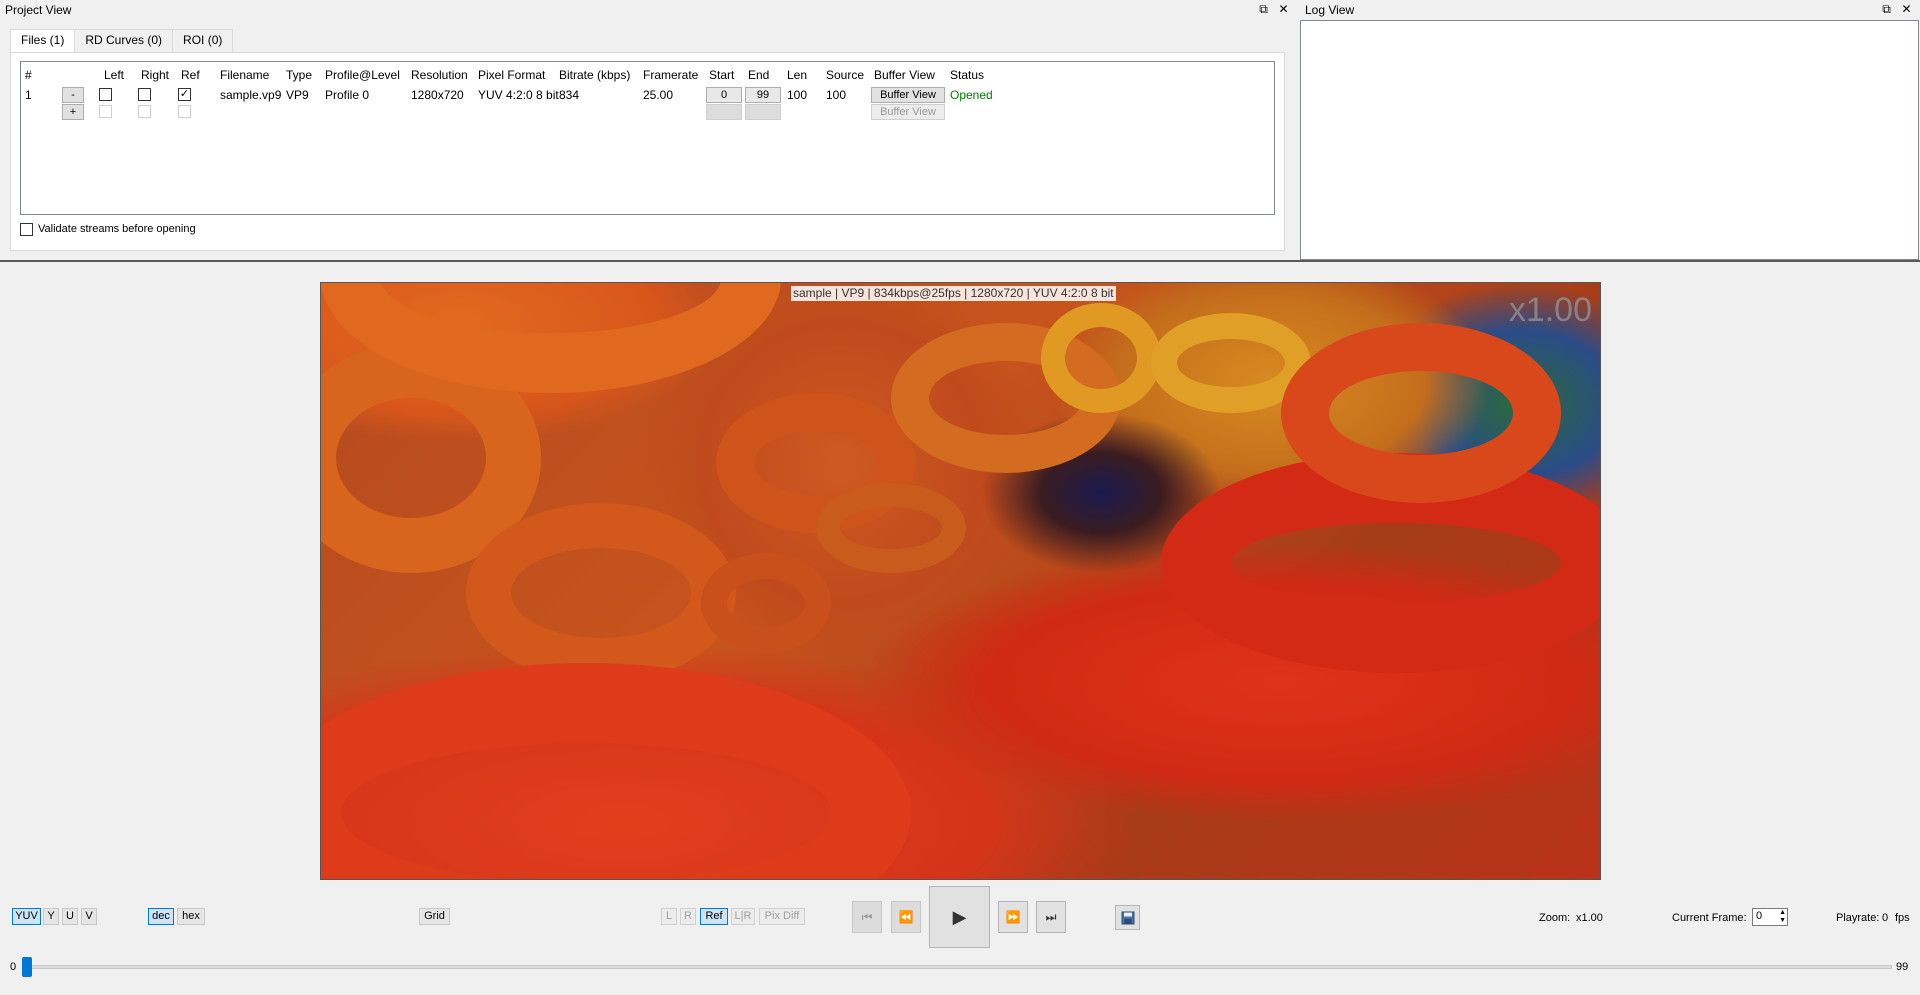 This screenshot has width=1920, height=995. I want to click on current-frame-spinbox: 0 ▲ ▼, so click(1770, 917).